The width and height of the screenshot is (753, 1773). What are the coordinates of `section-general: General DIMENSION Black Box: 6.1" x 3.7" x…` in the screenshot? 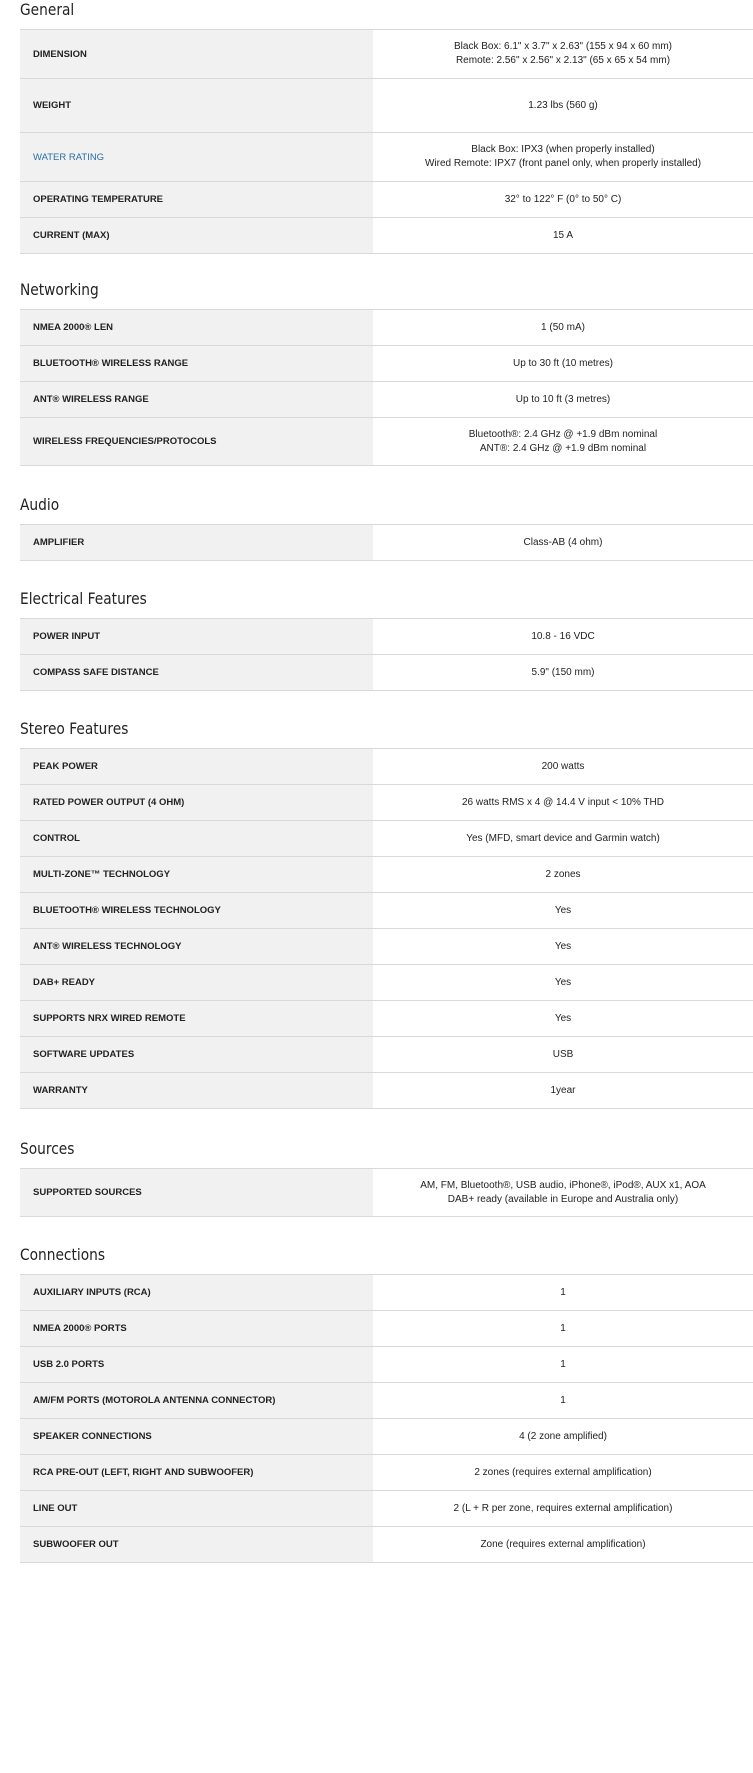 It's located at (386, 127).